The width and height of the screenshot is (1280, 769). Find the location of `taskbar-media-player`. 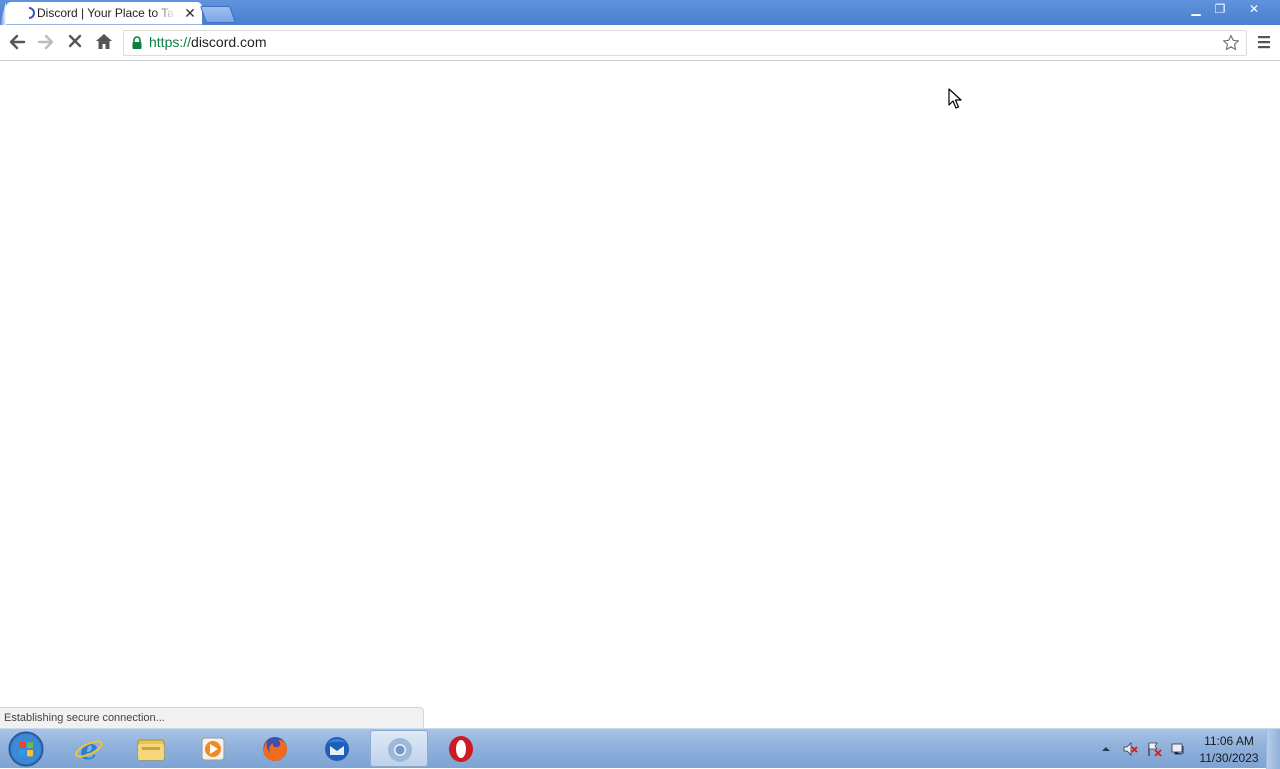

taskbar-media-player is located at coordinates (213, 748).